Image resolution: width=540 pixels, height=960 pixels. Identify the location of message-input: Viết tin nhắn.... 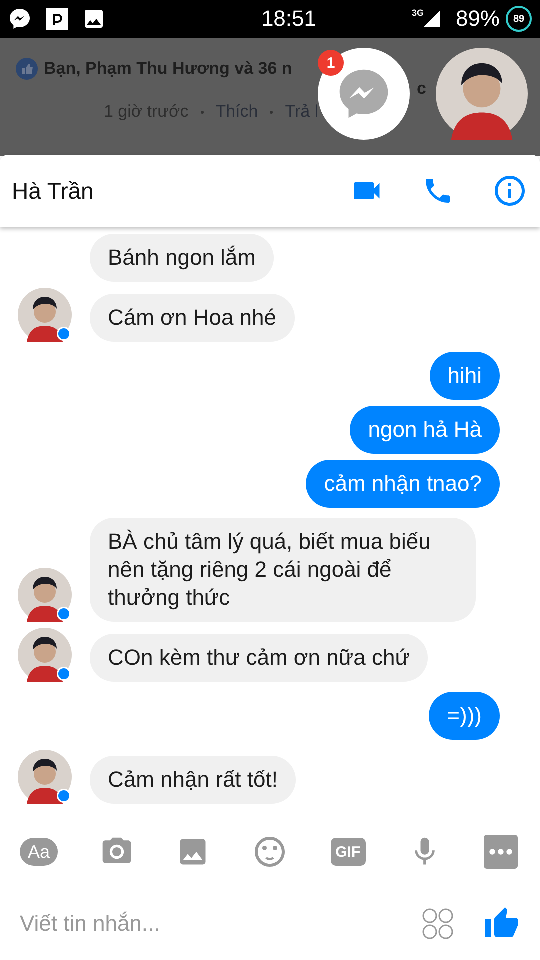
(205, 924).